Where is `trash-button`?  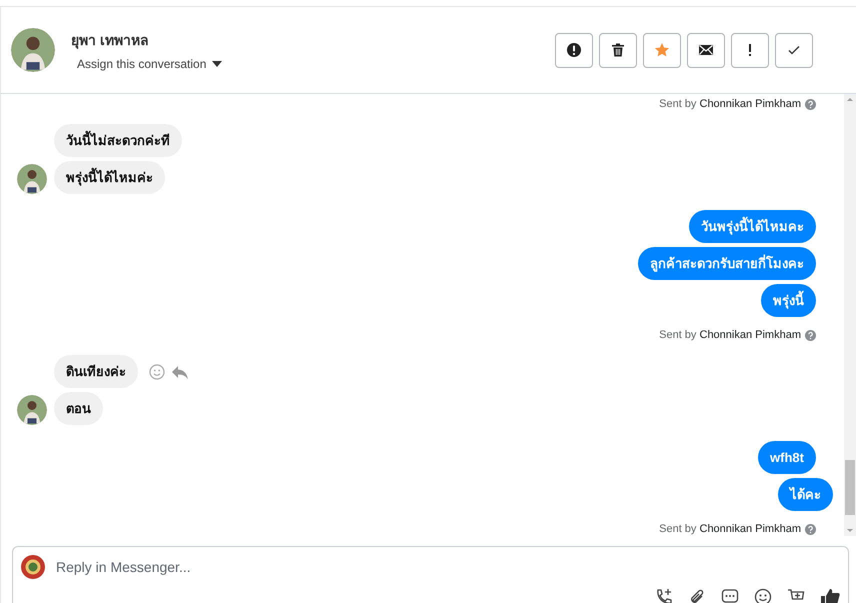 trash-button is located at coordinates (618, 50).